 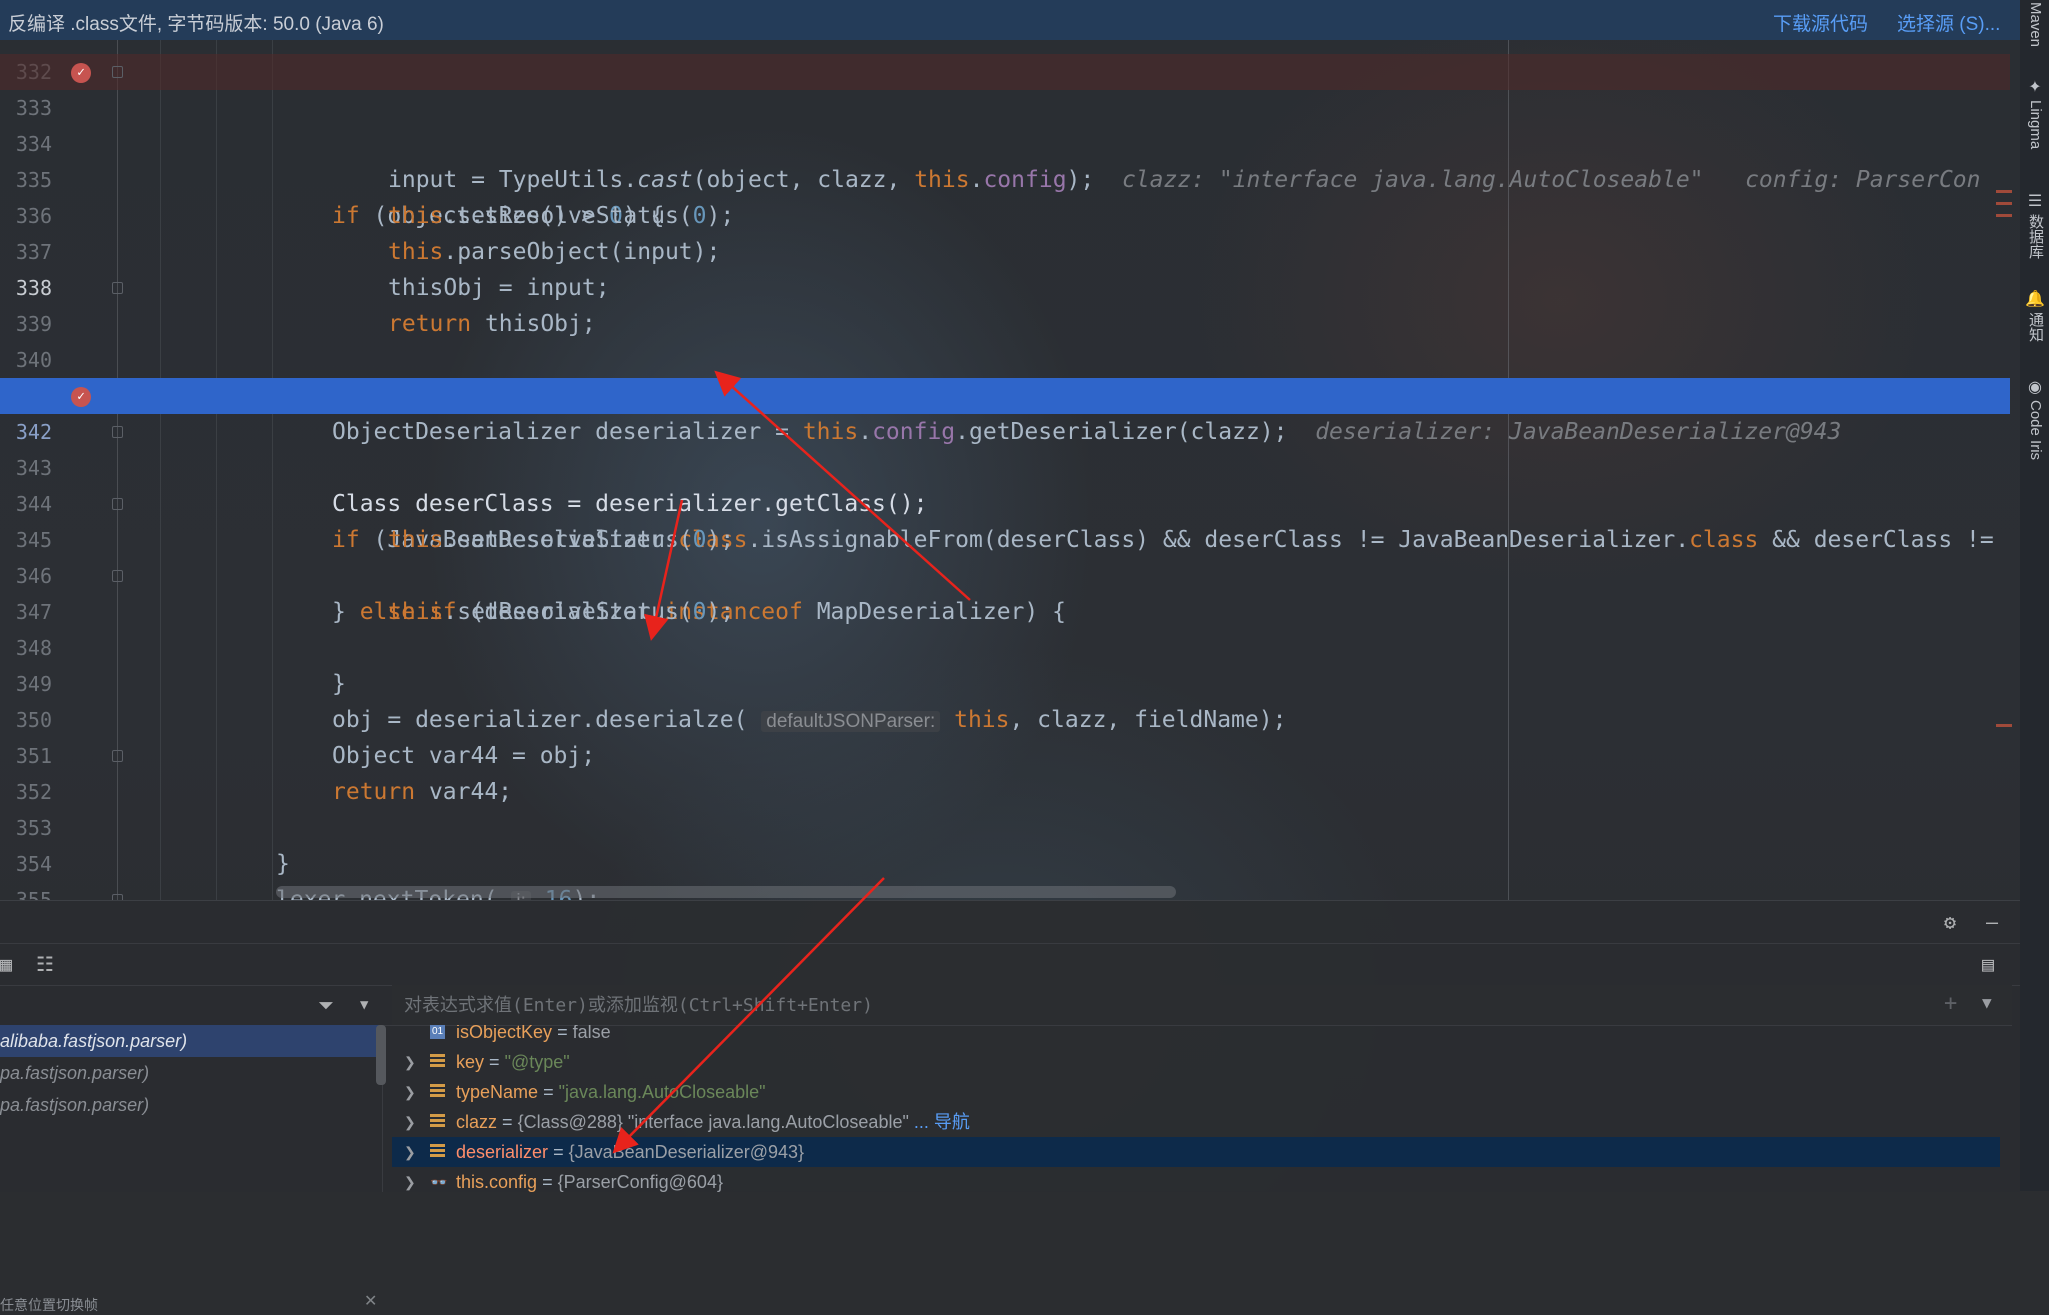 What do you see at coordinates (1005, 213) in the screenshot?
I see `code-line-336: 336 this.parseObject(input);` at bounding box center [1005, 213].